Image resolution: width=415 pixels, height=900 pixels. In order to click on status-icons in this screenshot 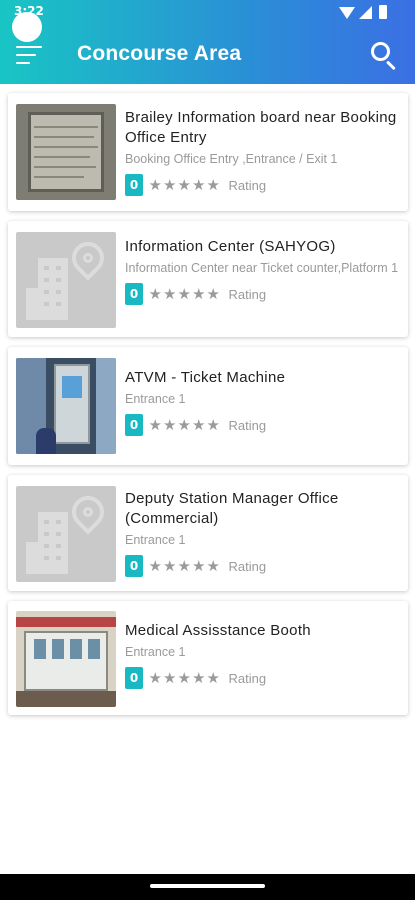, I will do `click(366, 13)`.